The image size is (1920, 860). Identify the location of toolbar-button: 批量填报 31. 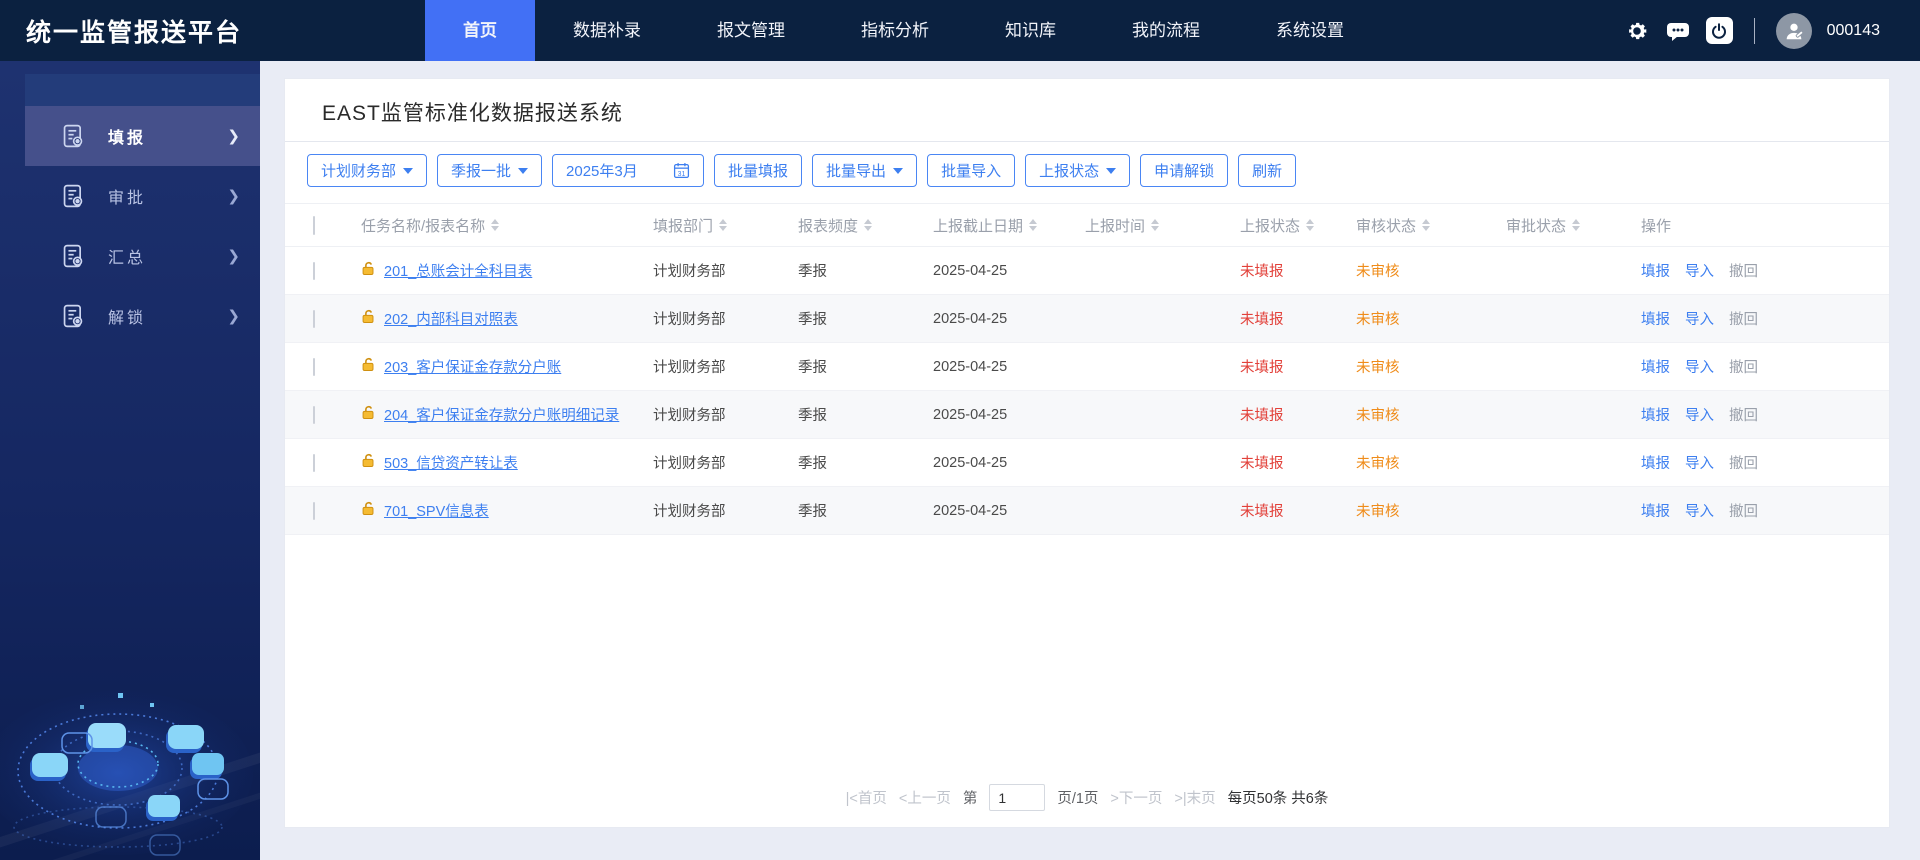
(758, 170).